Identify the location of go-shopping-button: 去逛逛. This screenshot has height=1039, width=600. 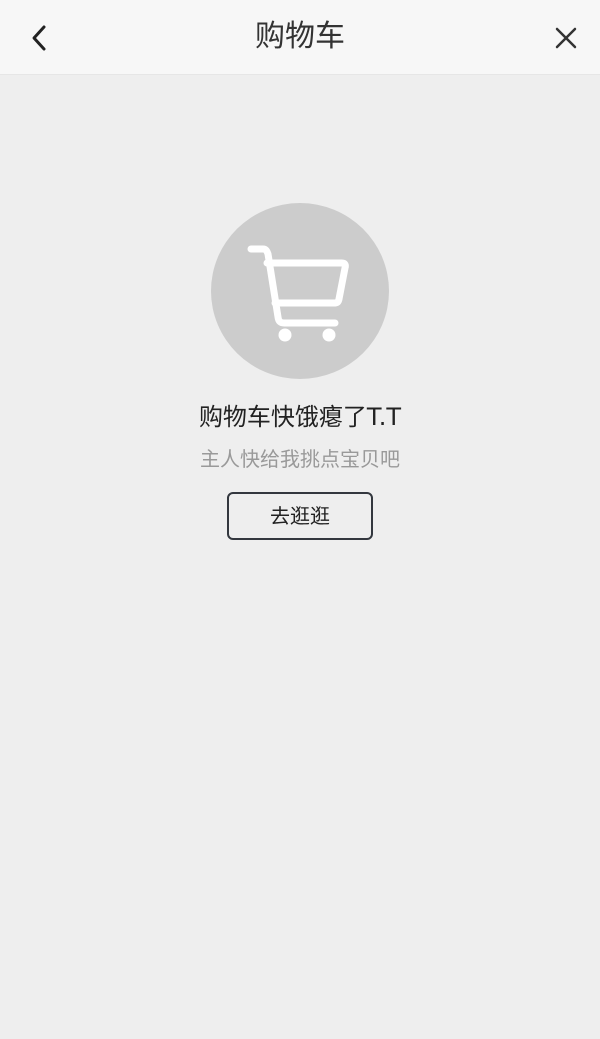
(300, 516).